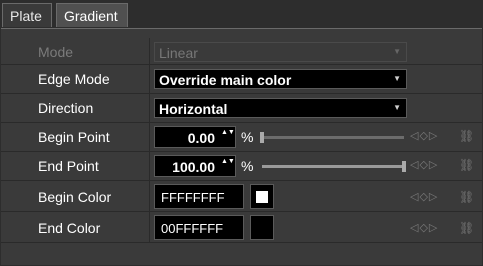  I want to click on edge-mode-value: Override main color, so click(225, 80).